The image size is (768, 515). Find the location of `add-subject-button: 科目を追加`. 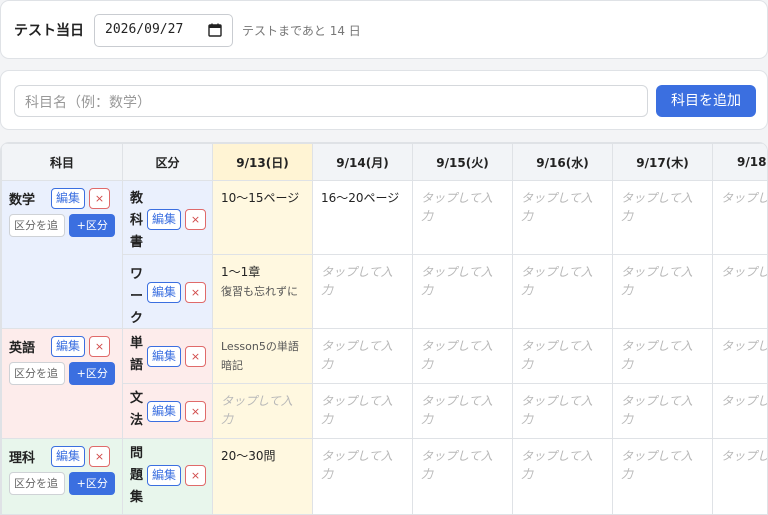

add-subject-button: 科目を追加 is located at coordinates (706, 101).